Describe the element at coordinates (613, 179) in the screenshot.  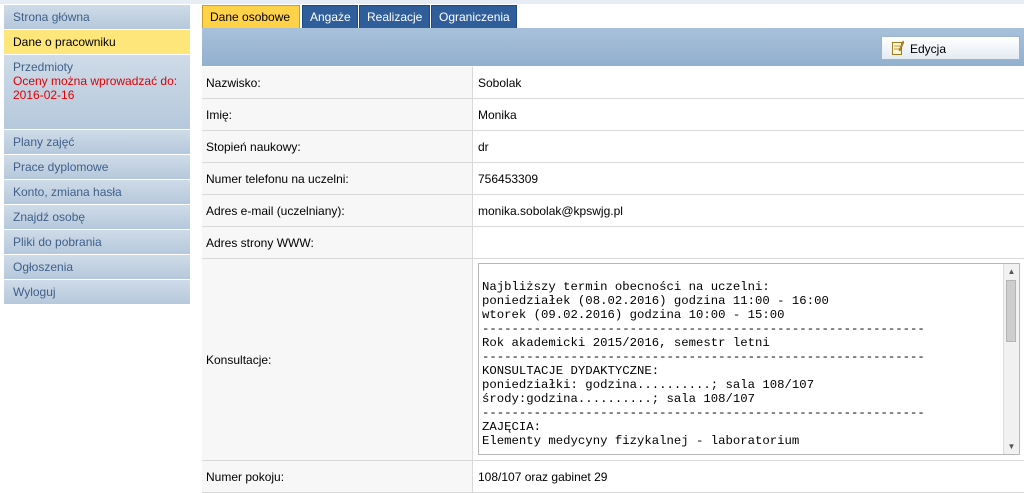
I see `table-row: Numer telefonu na uczelni: 756453309` at that location.